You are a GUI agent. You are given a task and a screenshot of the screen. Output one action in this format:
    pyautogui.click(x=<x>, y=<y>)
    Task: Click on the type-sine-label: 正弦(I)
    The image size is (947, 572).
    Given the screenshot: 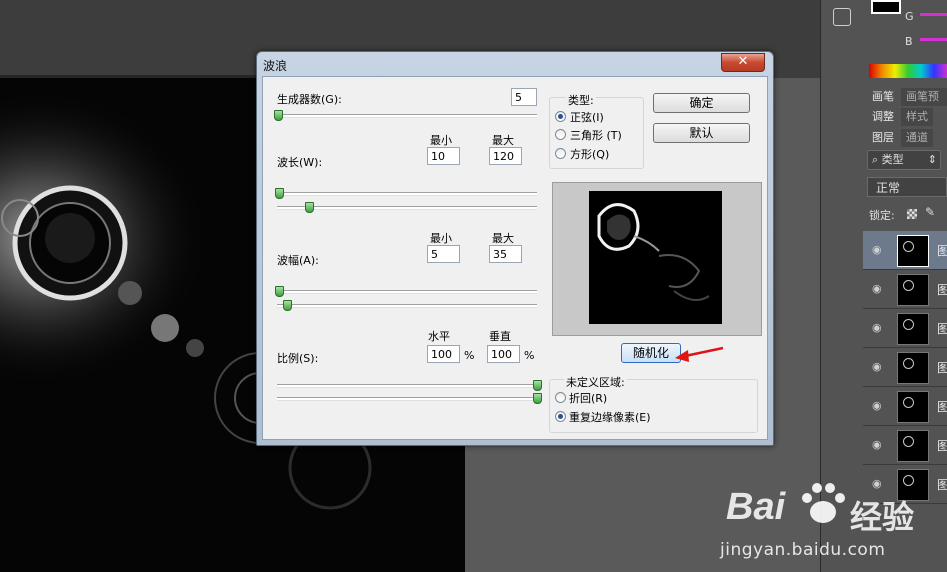 What is the action you would take?
    pyautogui.click(x=587, y=117)
    